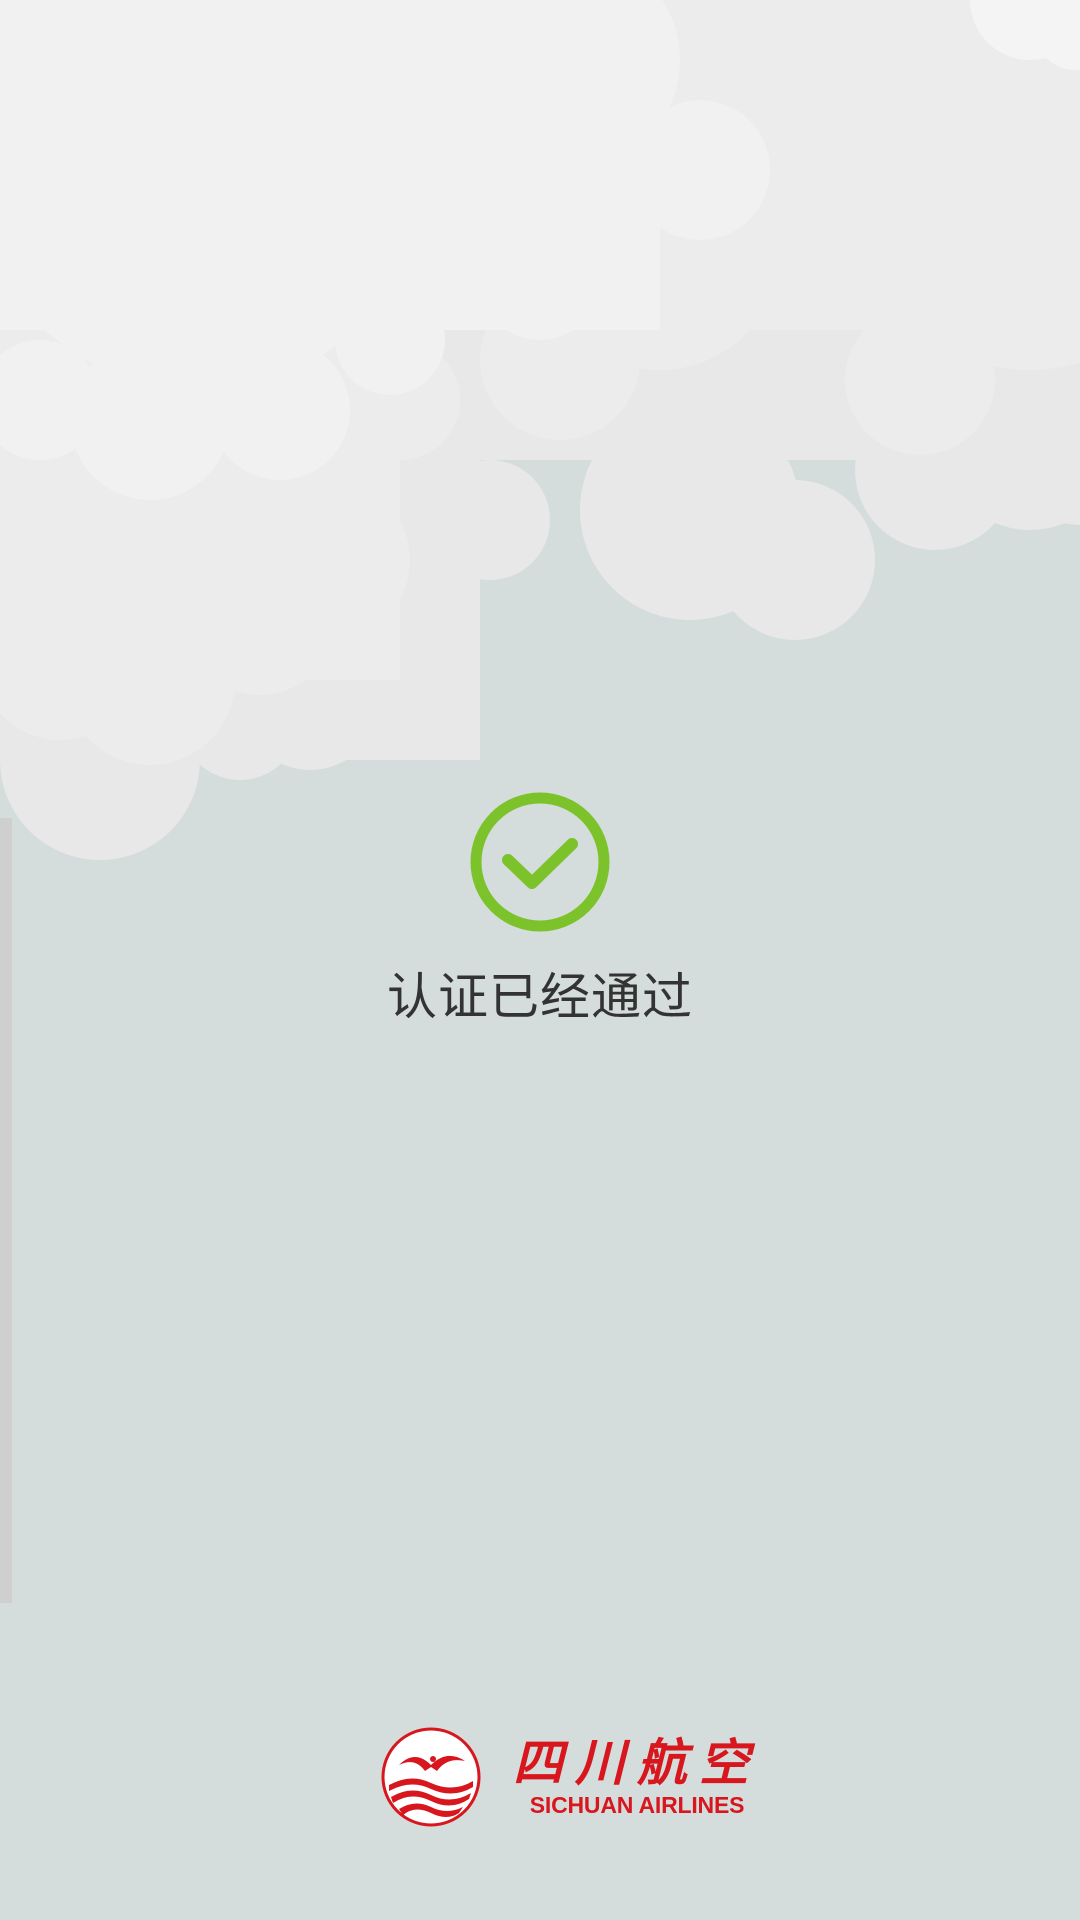  Describe the element at coordinates (637, 1804) in the screenshot. I see `brand-name-english: SICHUAN AIRLINES` at that location.